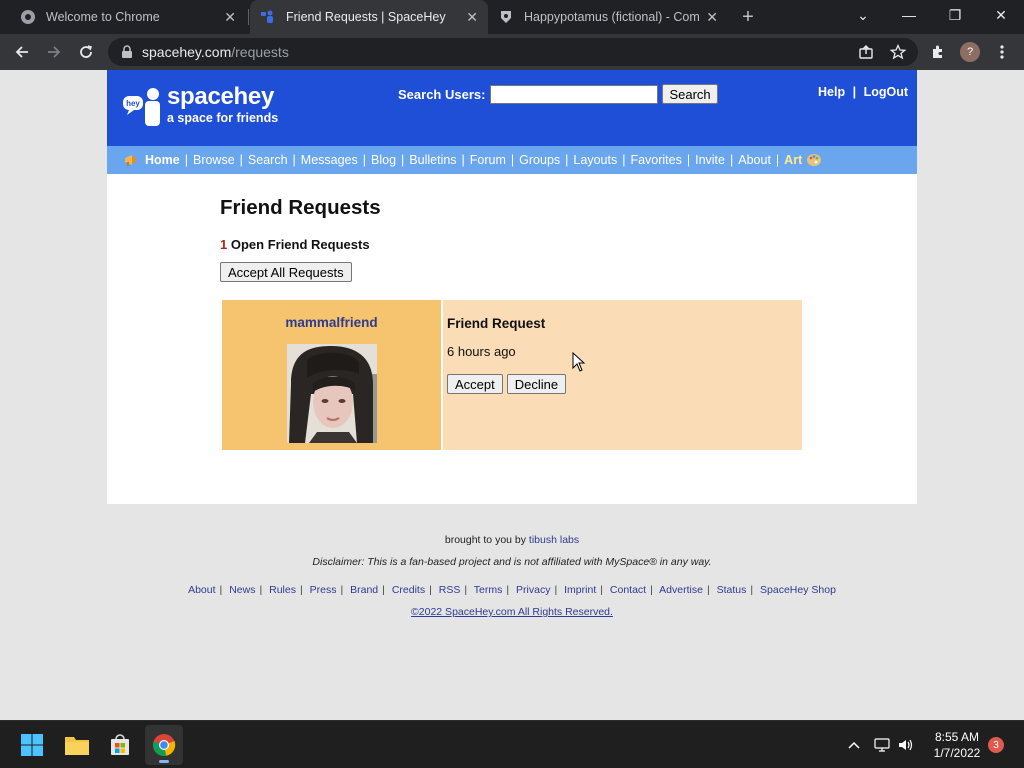  What do you see at coordinates (300, 244) in the screenshot?
I see `open-count-label: Open Friend Requests` at bounding box center [300, 244].